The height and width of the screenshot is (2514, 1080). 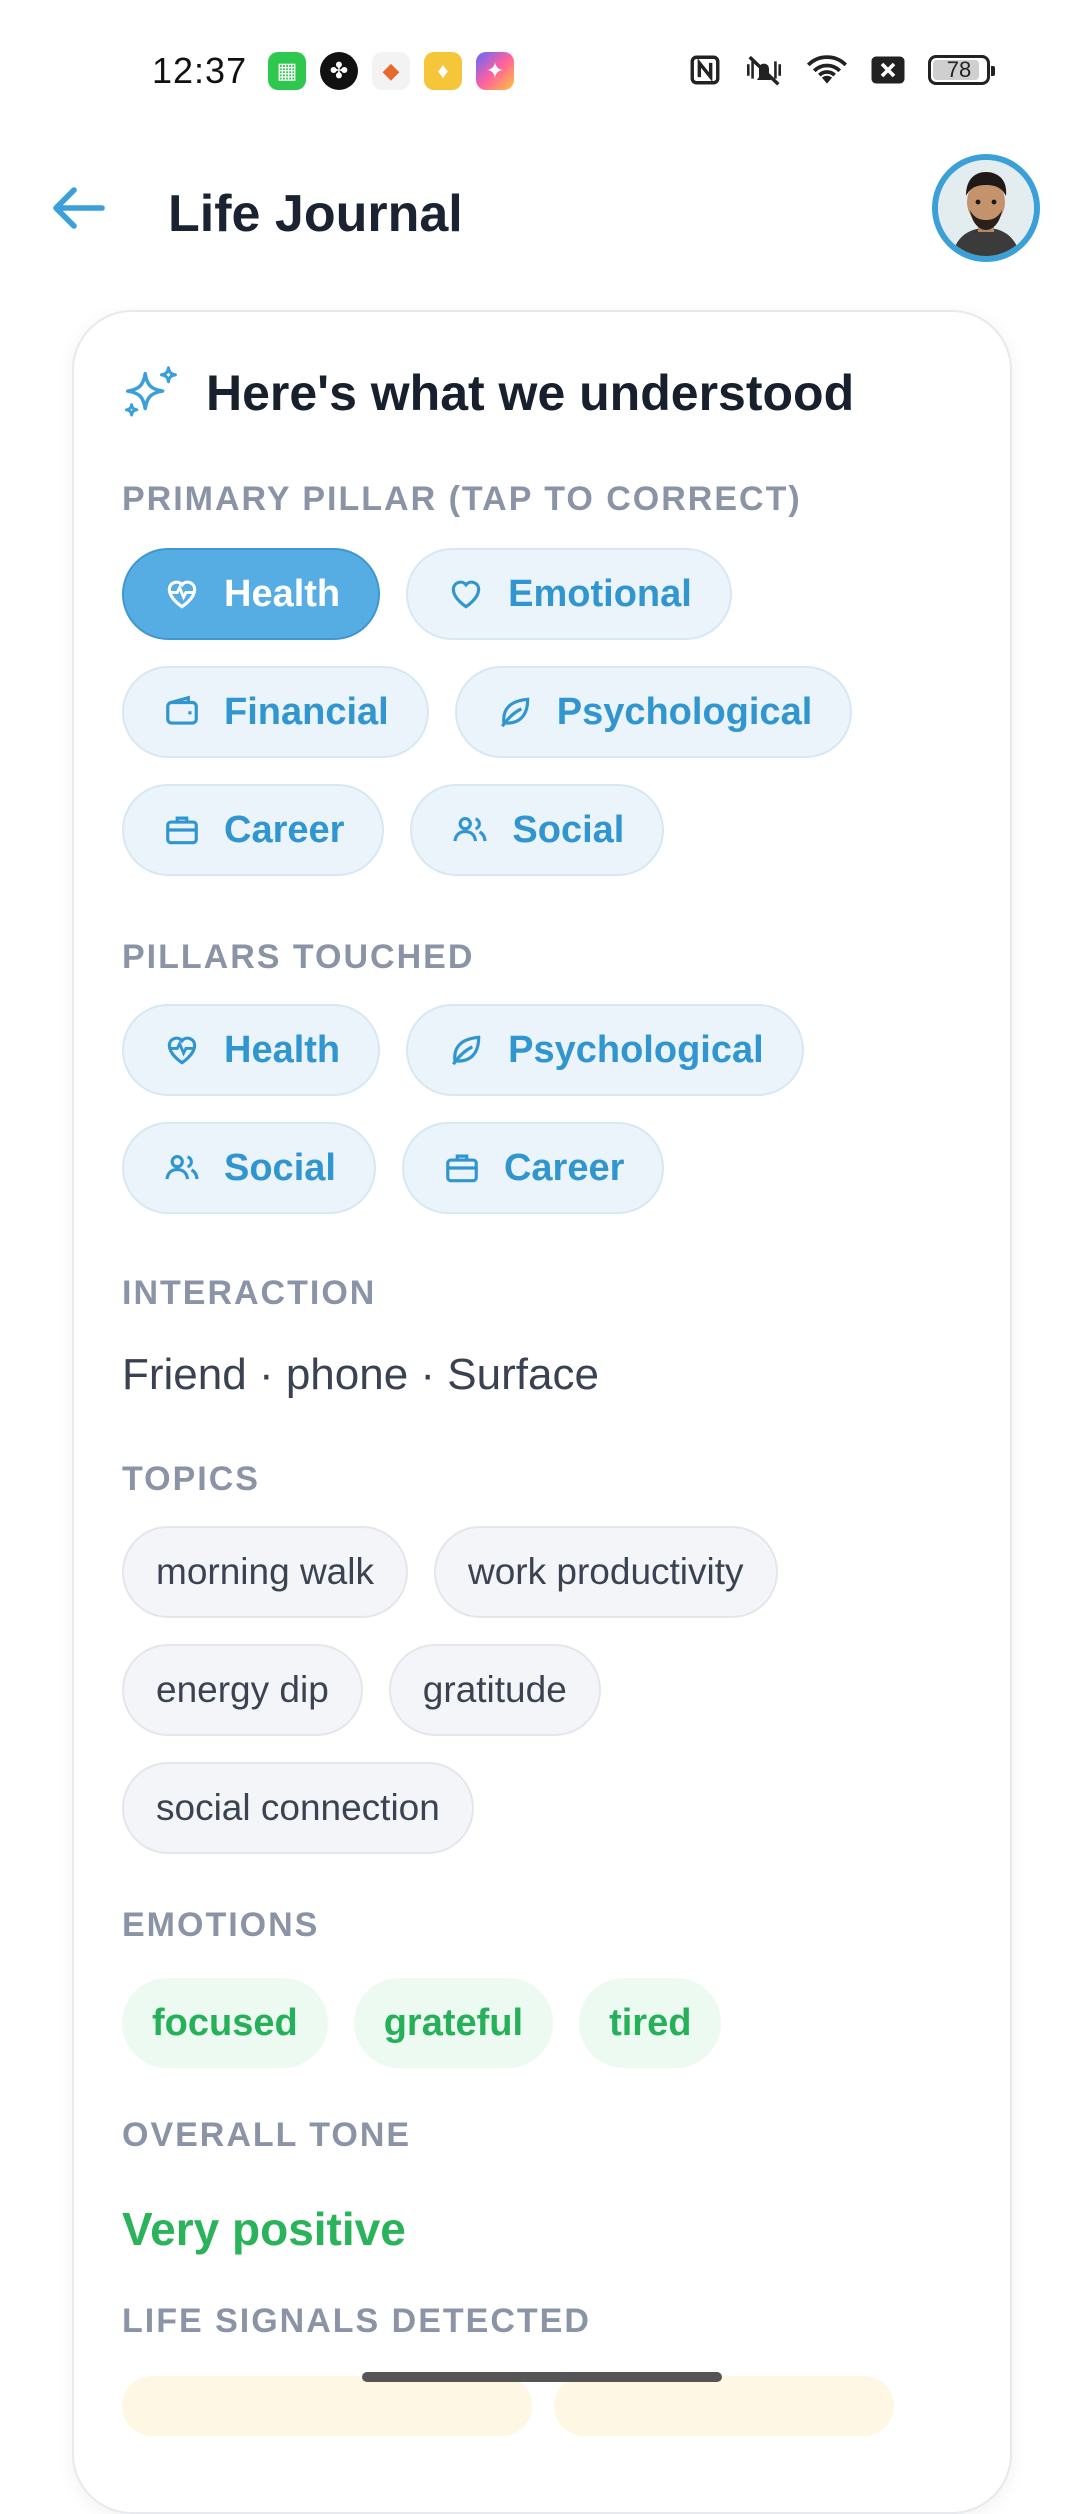 I want to click on primary-pillar-label: PRIMARY PILLAR (TAP TO CORRECT), so click(x=462, y=499).